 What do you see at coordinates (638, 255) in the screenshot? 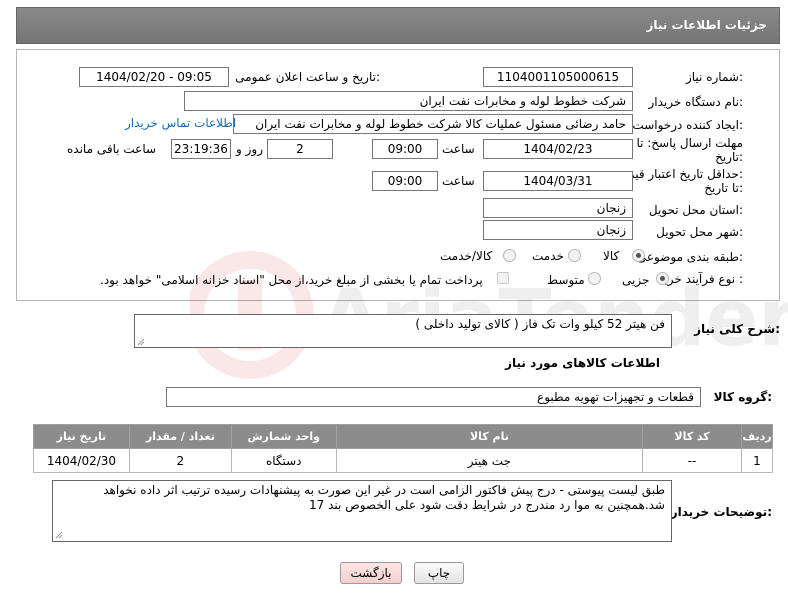
I see `category-radio-goods` at bounding box center [638, 255].